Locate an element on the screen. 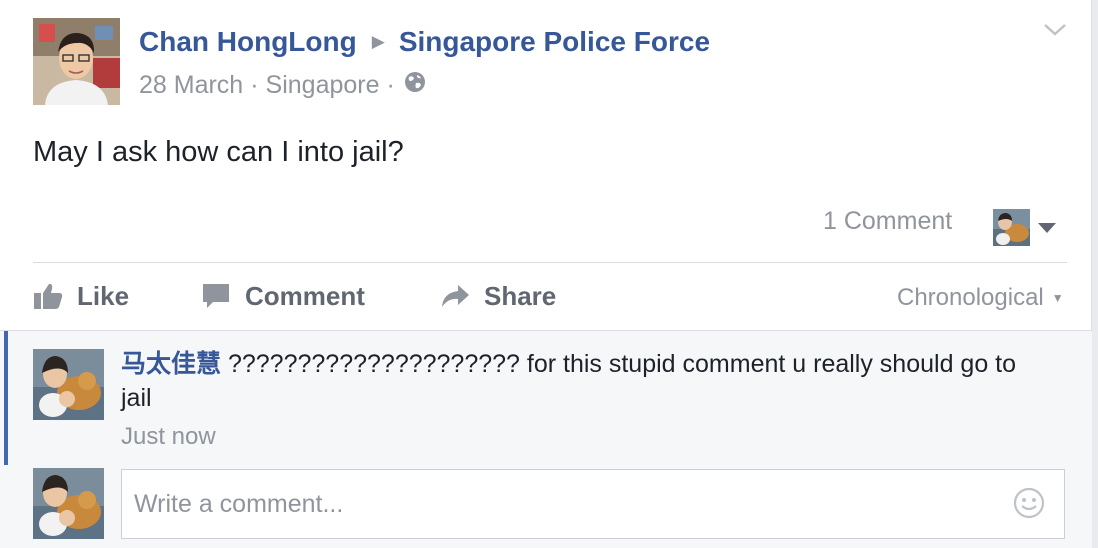 The height and width of the screenshot is (548, 1098). post-meta: 28 March · Singapore · is located at coordinates (282, 85).